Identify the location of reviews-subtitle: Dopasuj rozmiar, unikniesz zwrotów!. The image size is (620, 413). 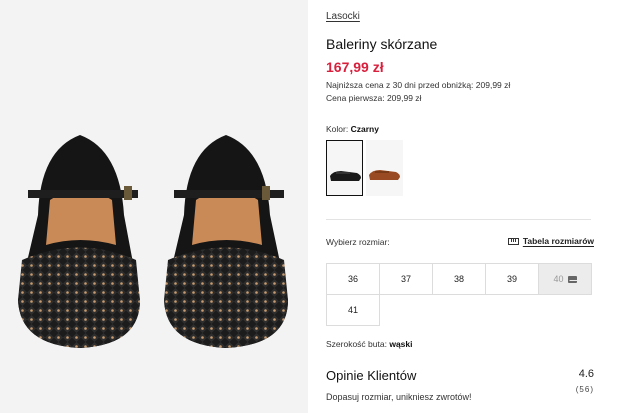
(399, 397).